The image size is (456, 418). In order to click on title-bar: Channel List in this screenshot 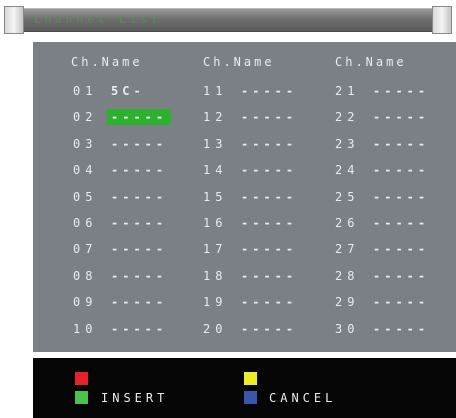, I will do `click(228, 20)`.